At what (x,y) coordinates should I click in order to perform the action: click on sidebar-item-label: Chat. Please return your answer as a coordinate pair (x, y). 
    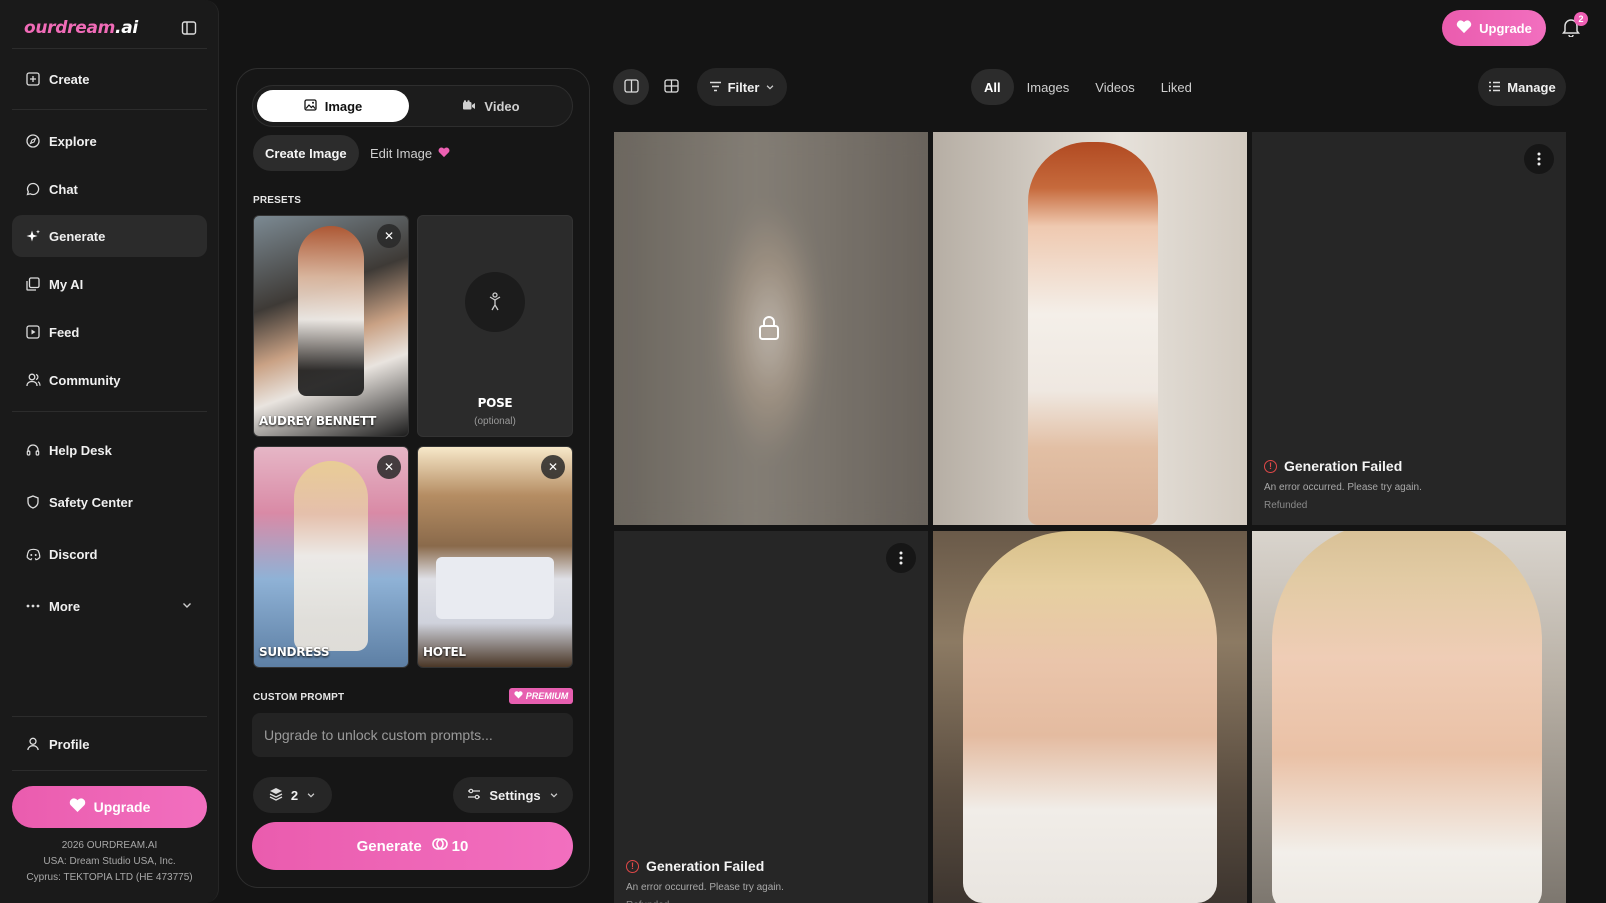
    Looking at the image, I should click on (63, 189).